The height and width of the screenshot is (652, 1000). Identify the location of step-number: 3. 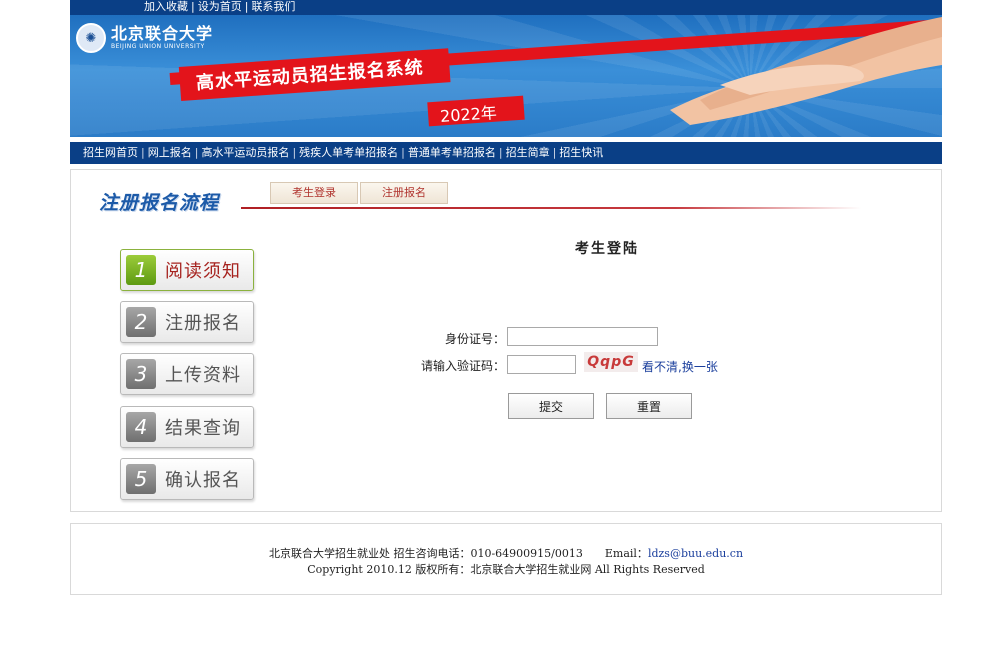
(141, 374).